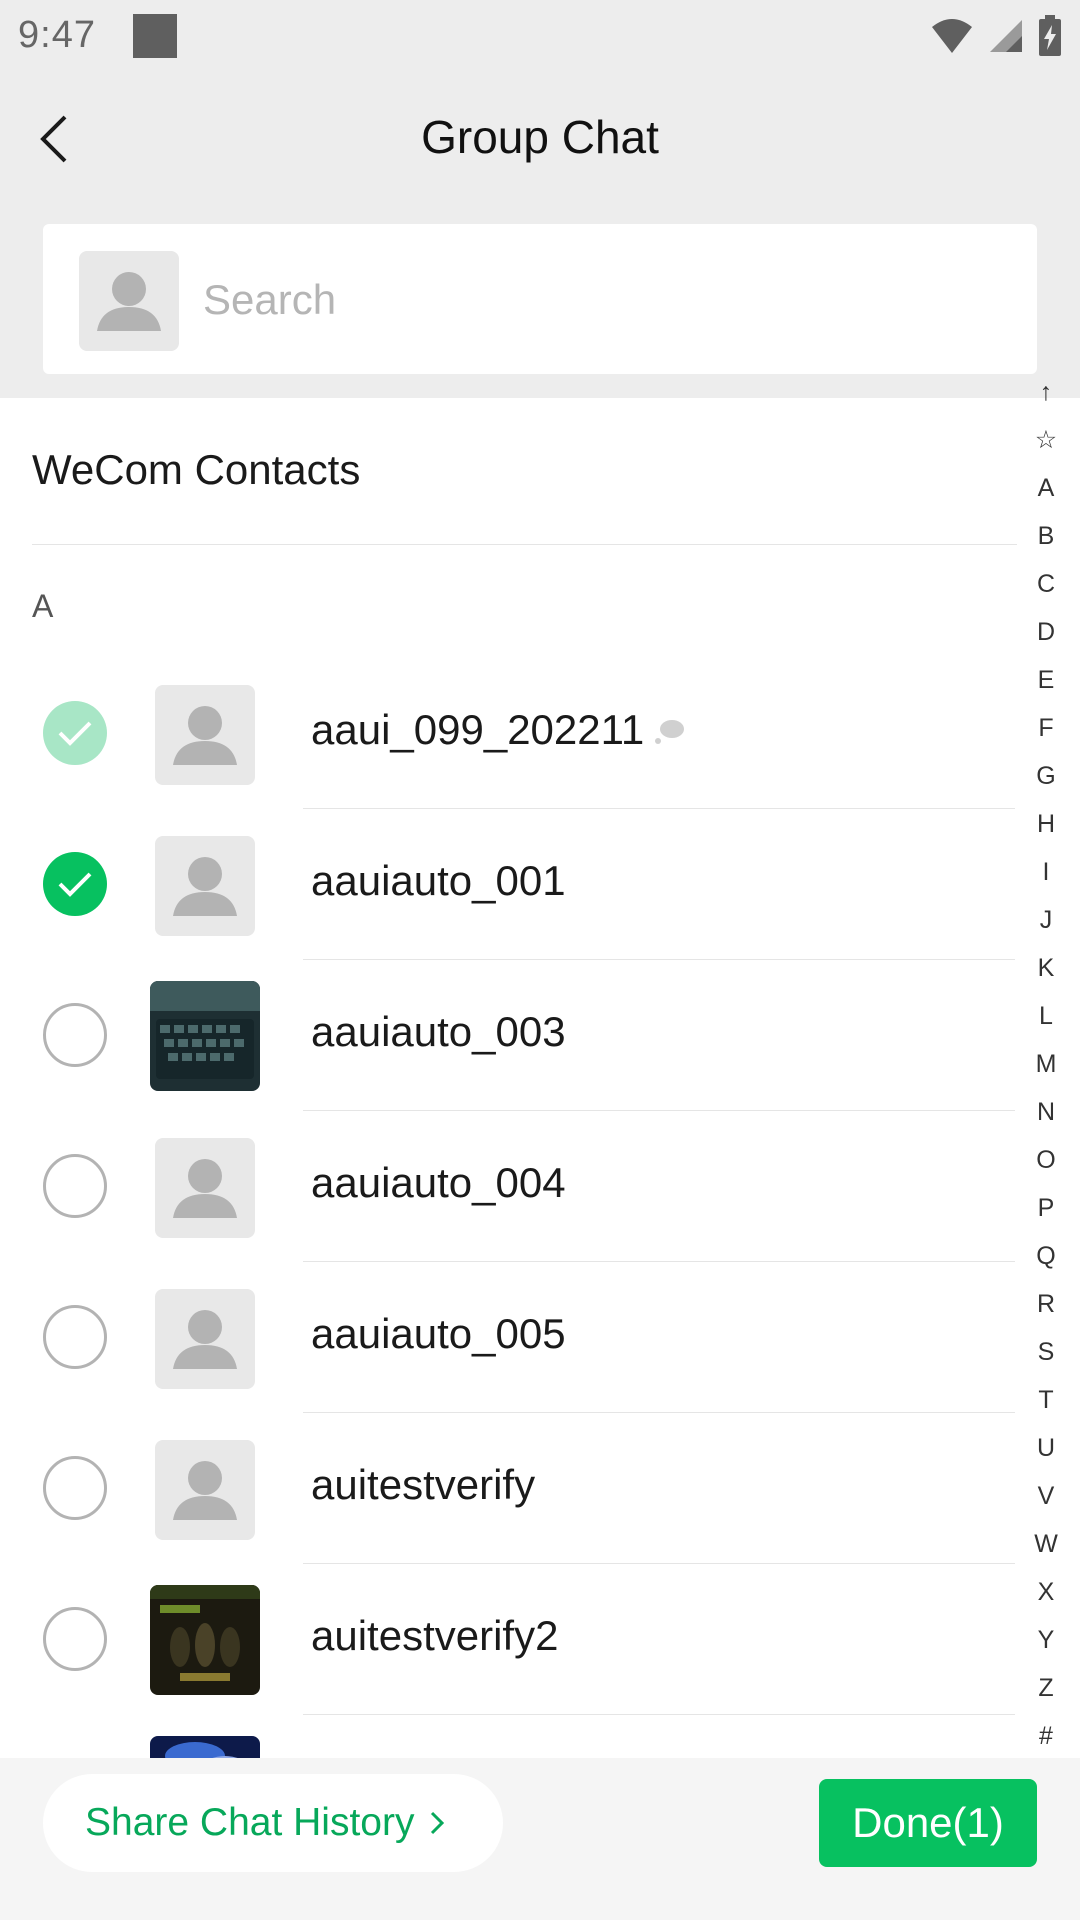 Image resolution: width=1080 pixels, height=1920 pixels. What do you see at coordinates (1046, 1016) in the screenshot?
I see `index-letter: L` at bounding box center [1046, 1016].